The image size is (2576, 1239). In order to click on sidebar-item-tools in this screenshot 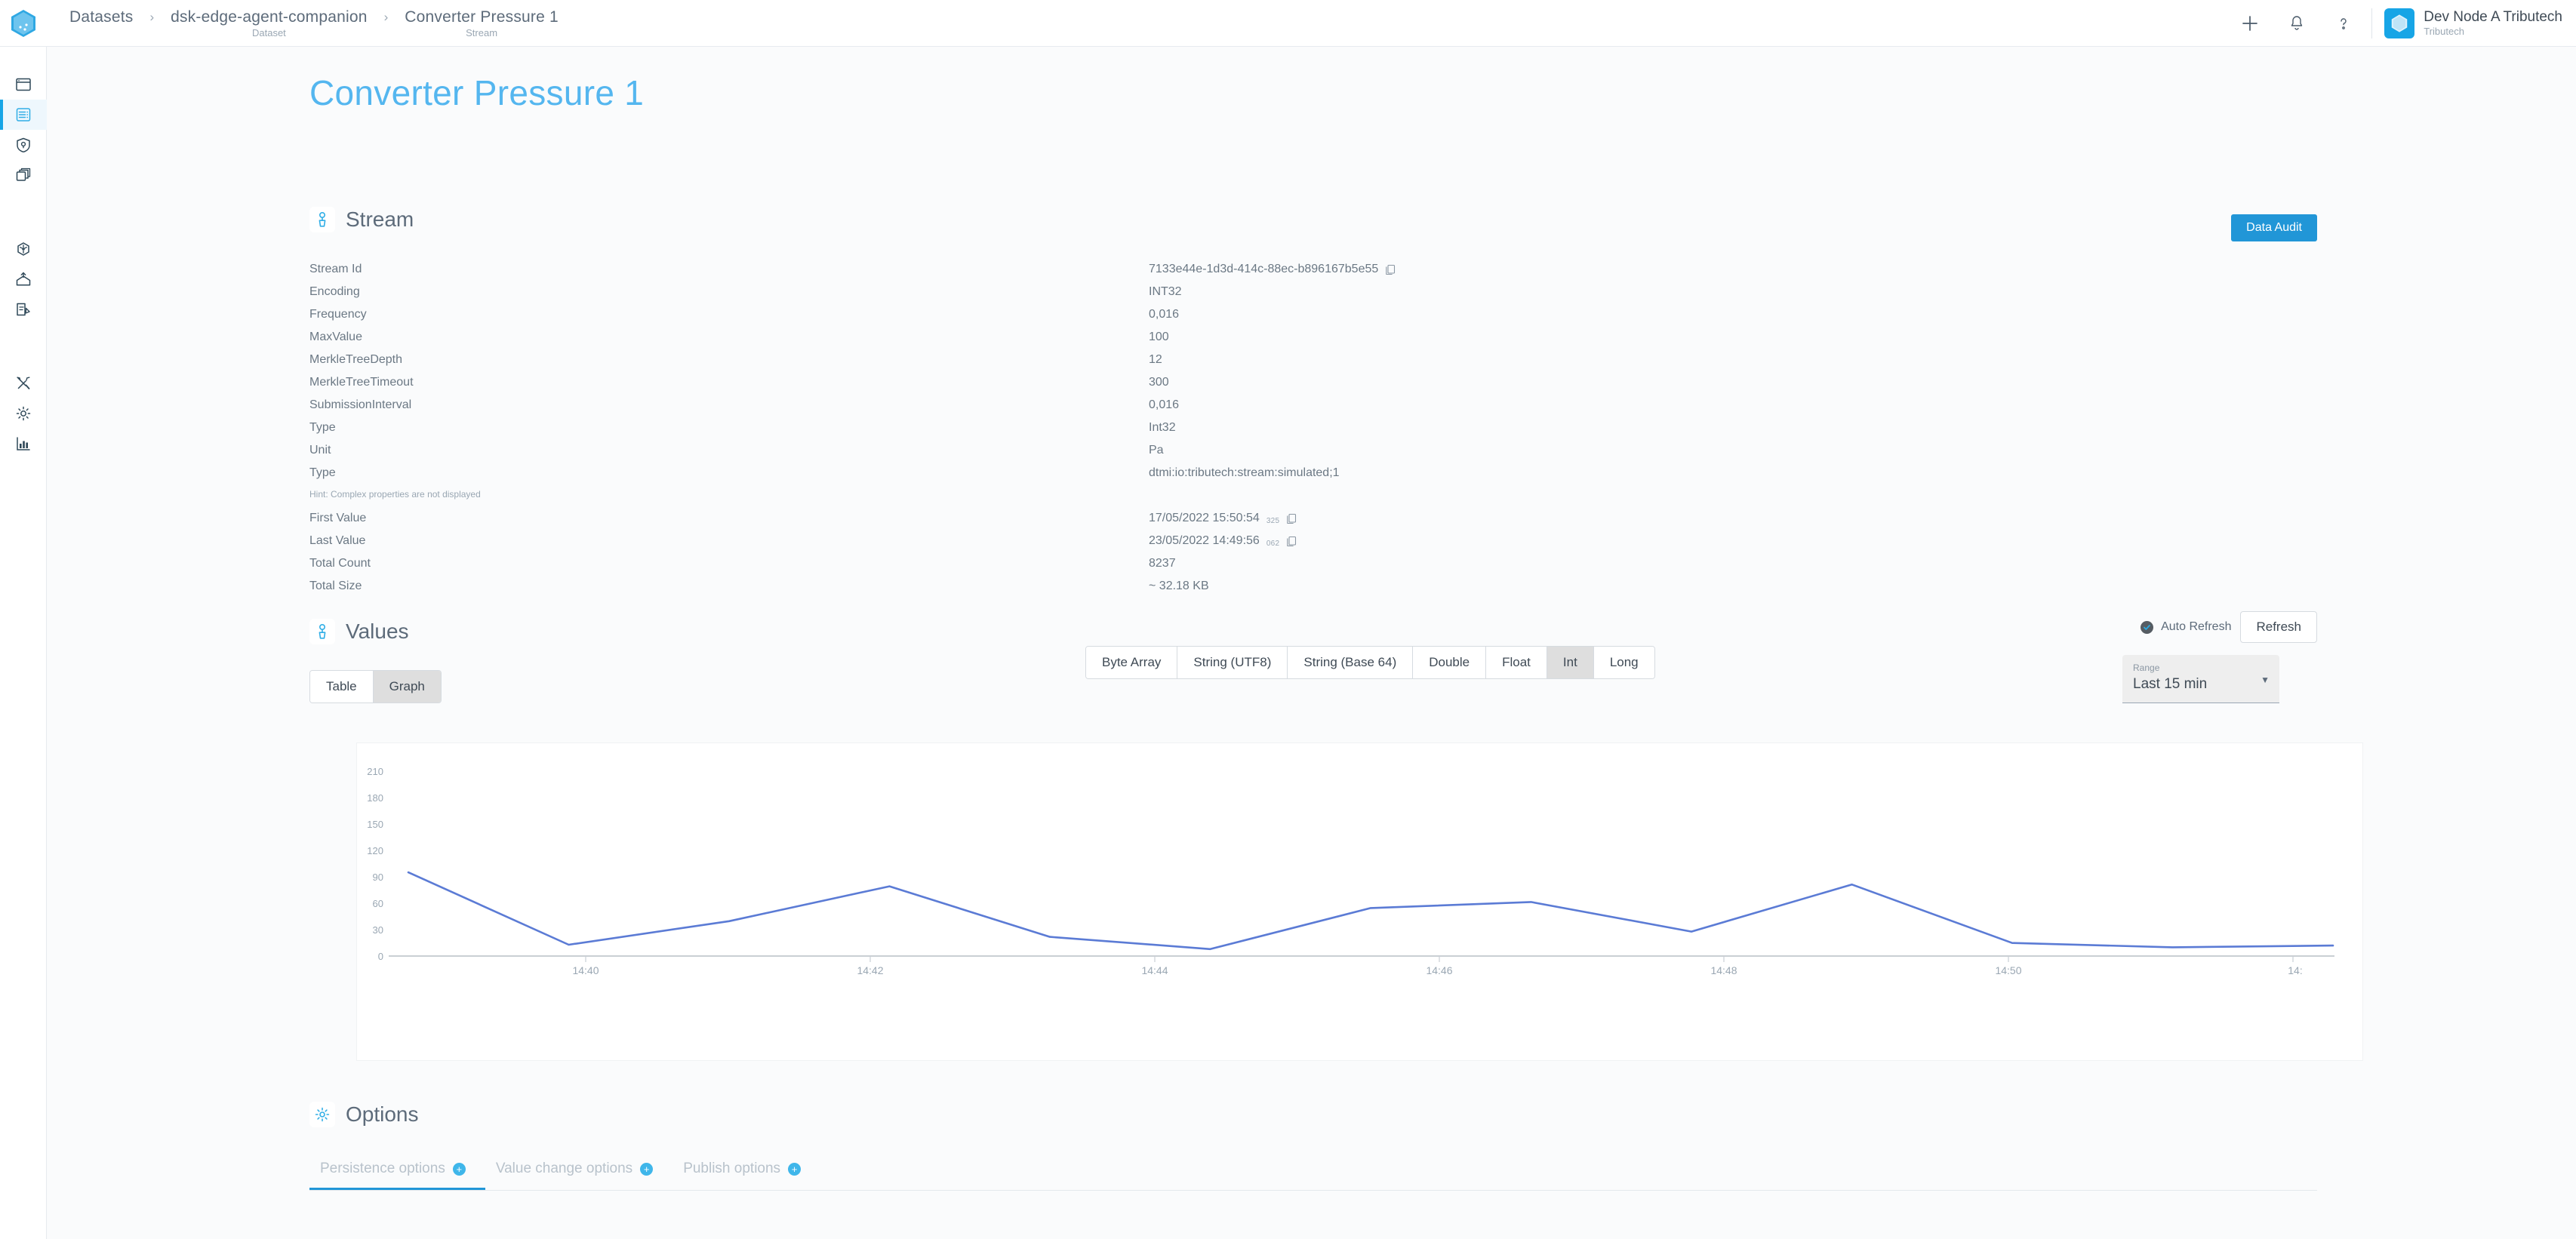, I will do `click(23, 383)`.